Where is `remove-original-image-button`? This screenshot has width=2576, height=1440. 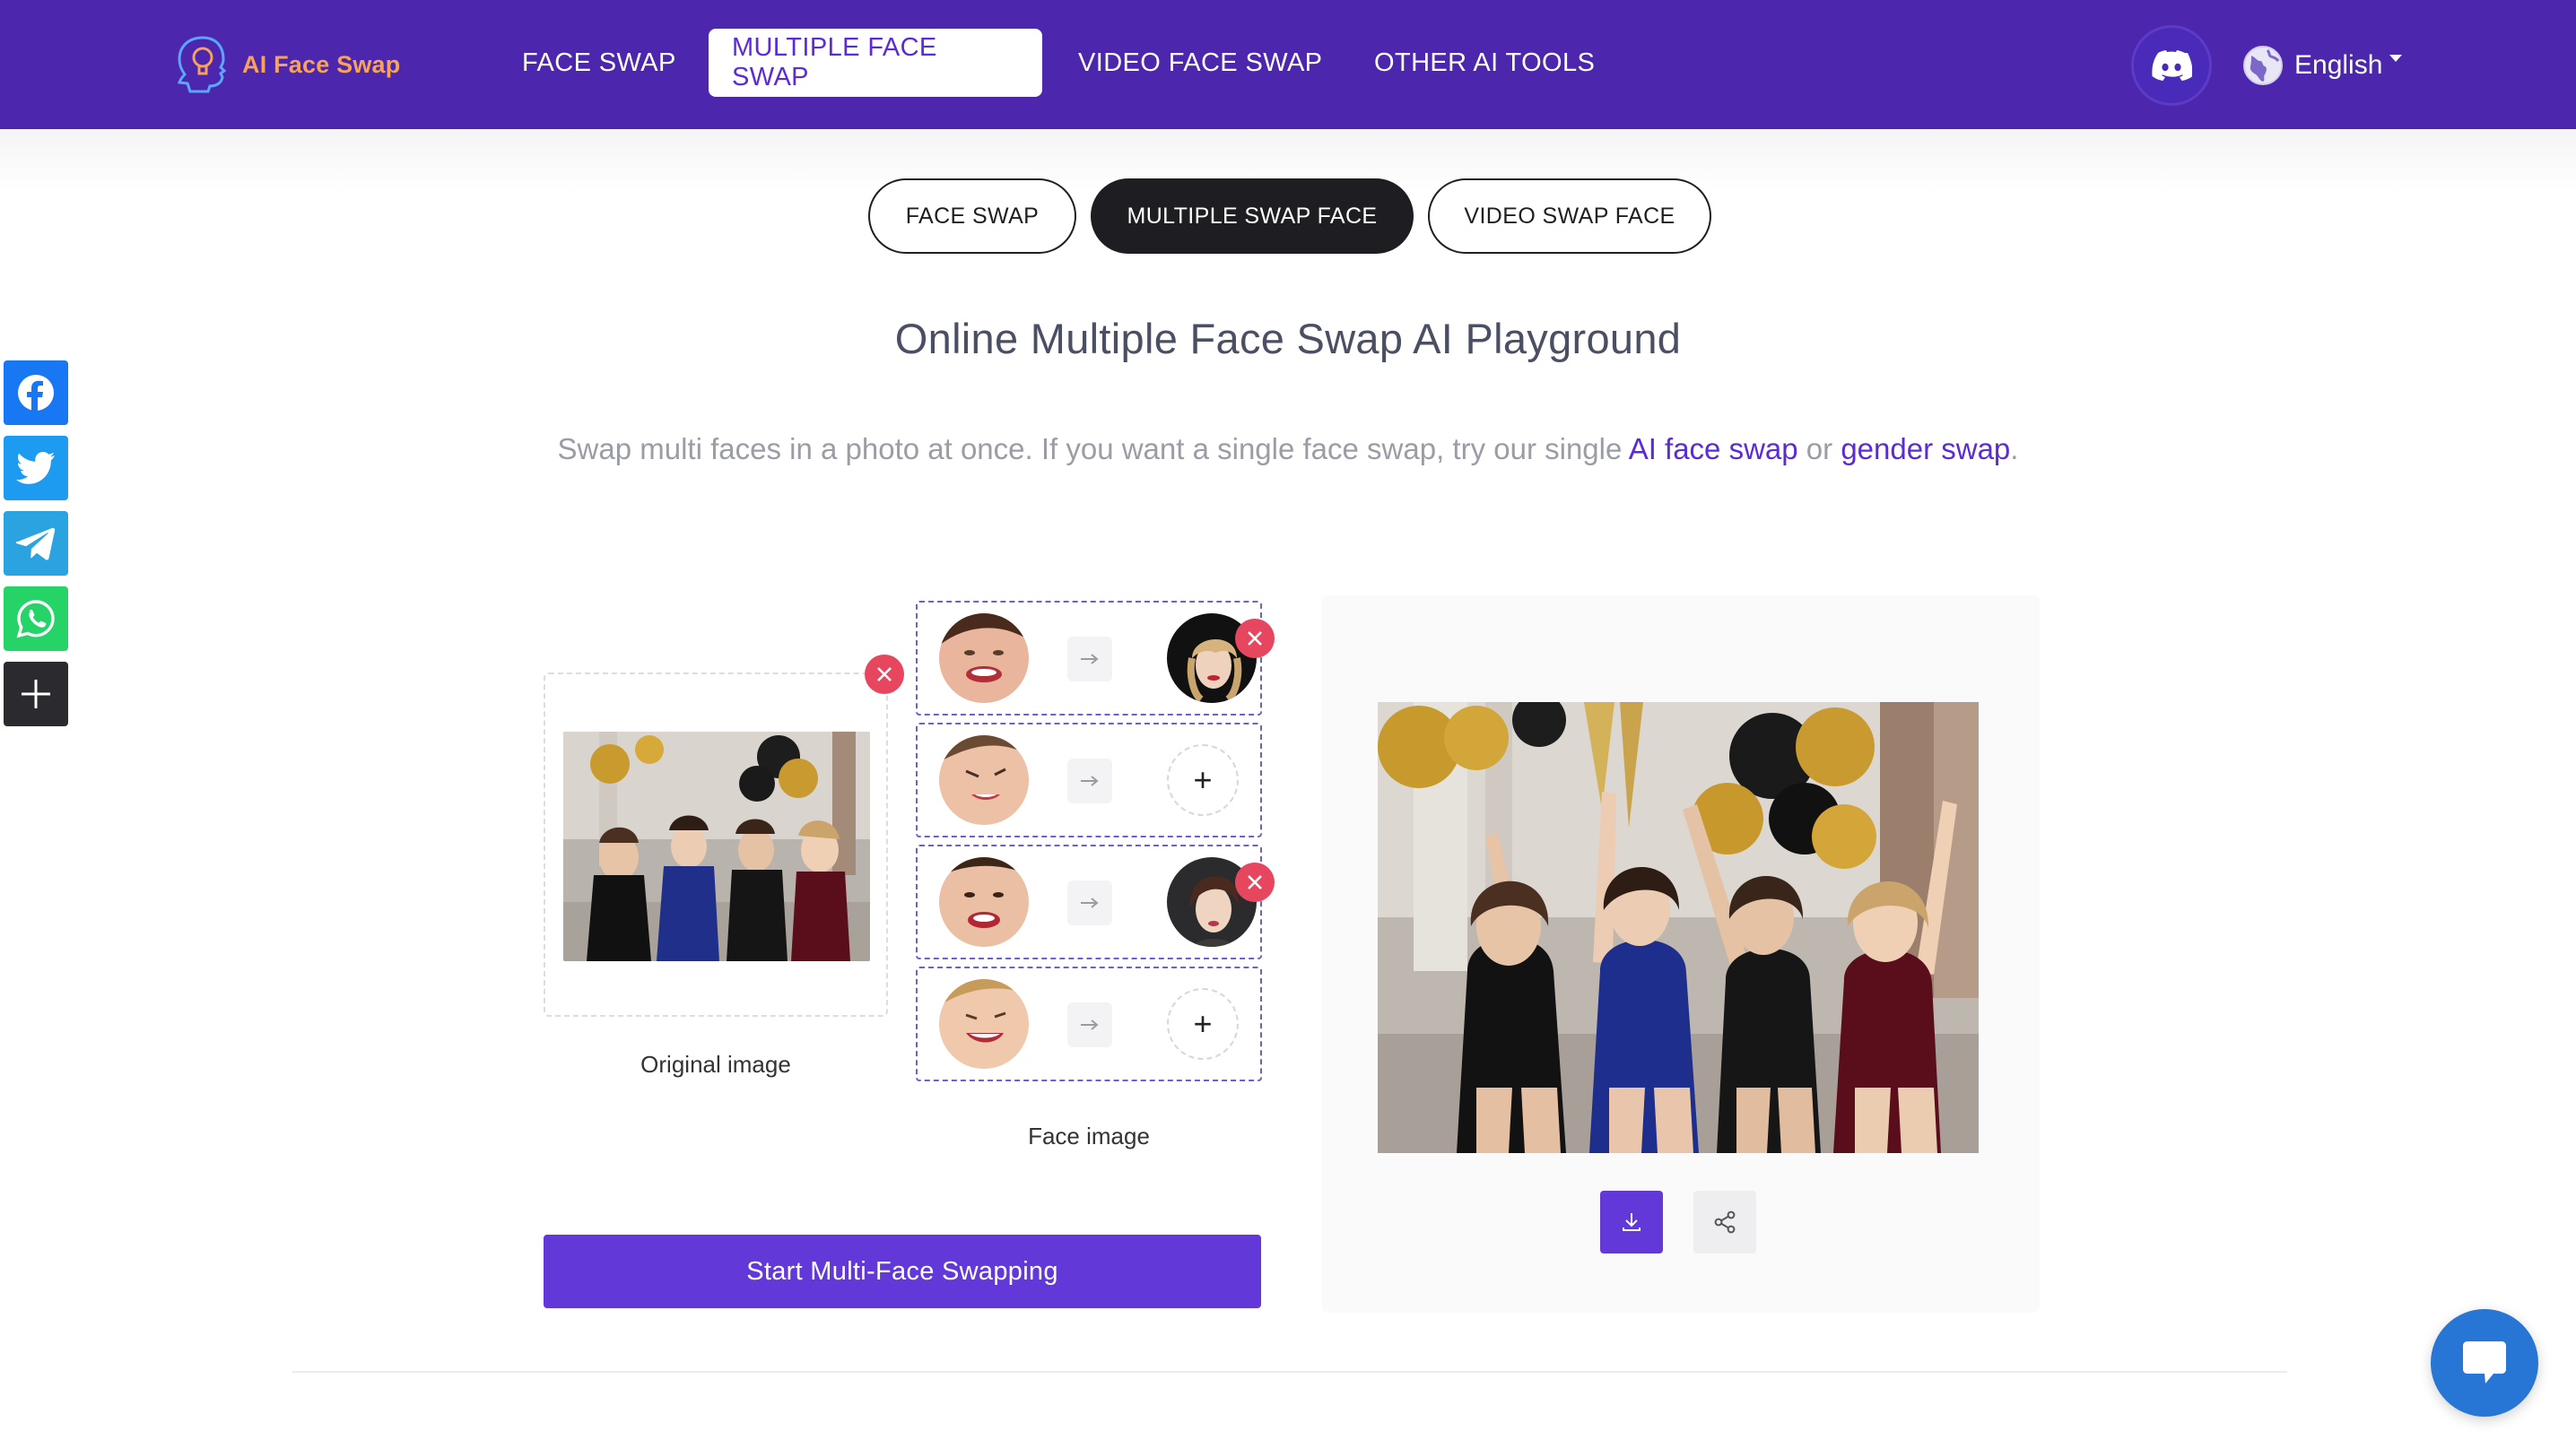
remove-original-image-button is located at coordinates (884, 675).